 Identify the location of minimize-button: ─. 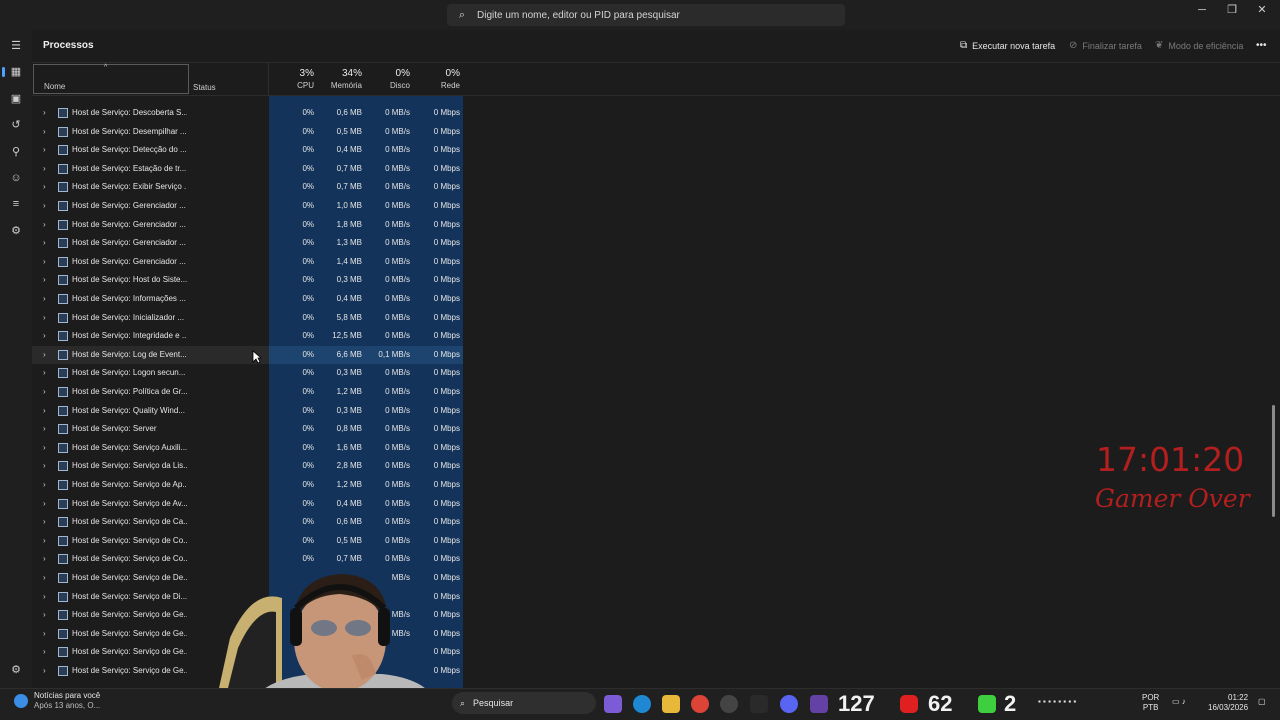
(1202, 15).